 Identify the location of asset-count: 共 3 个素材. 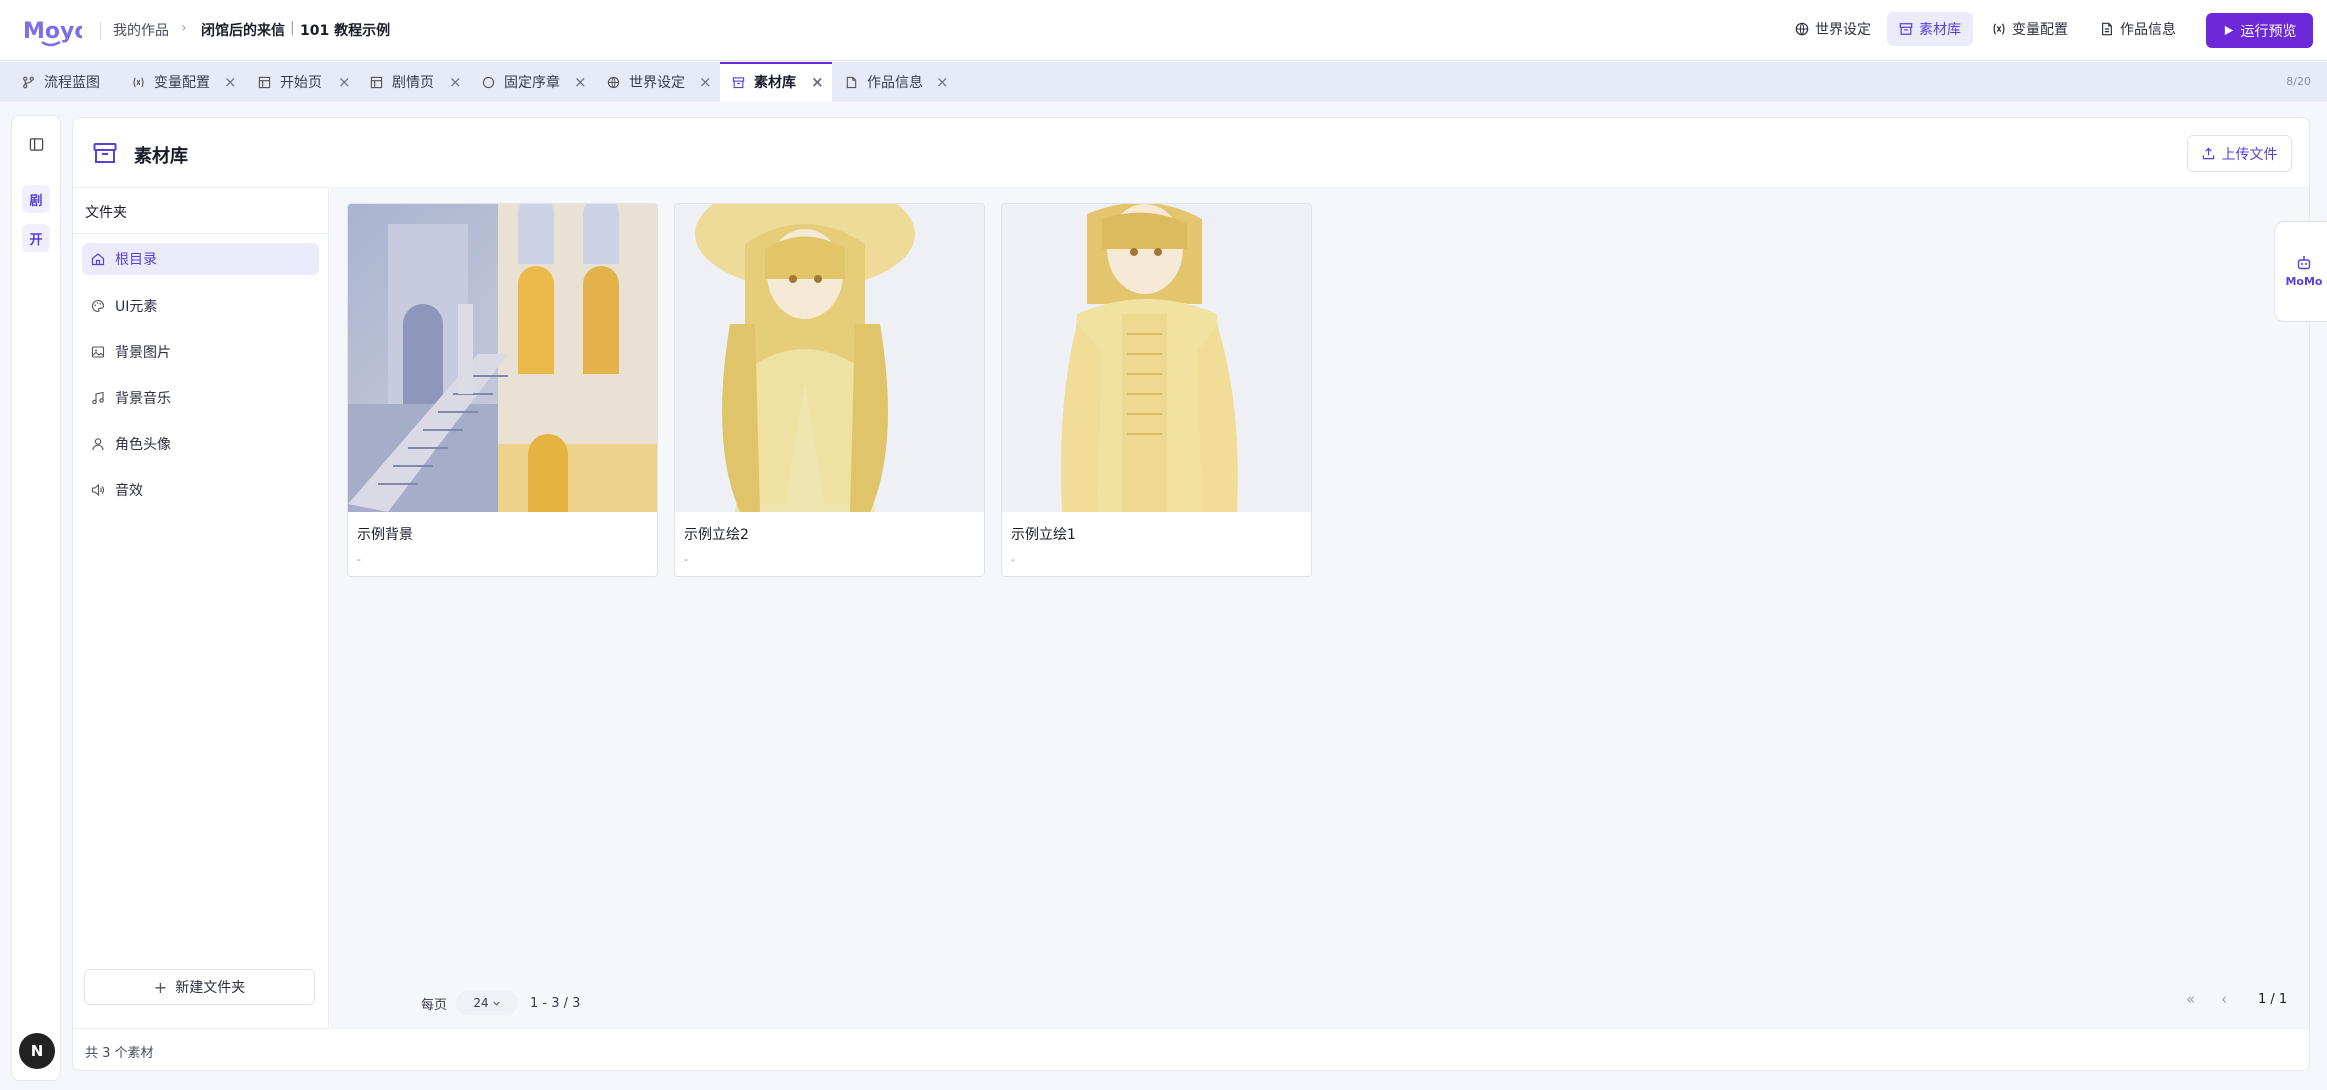
(1191, 1049).